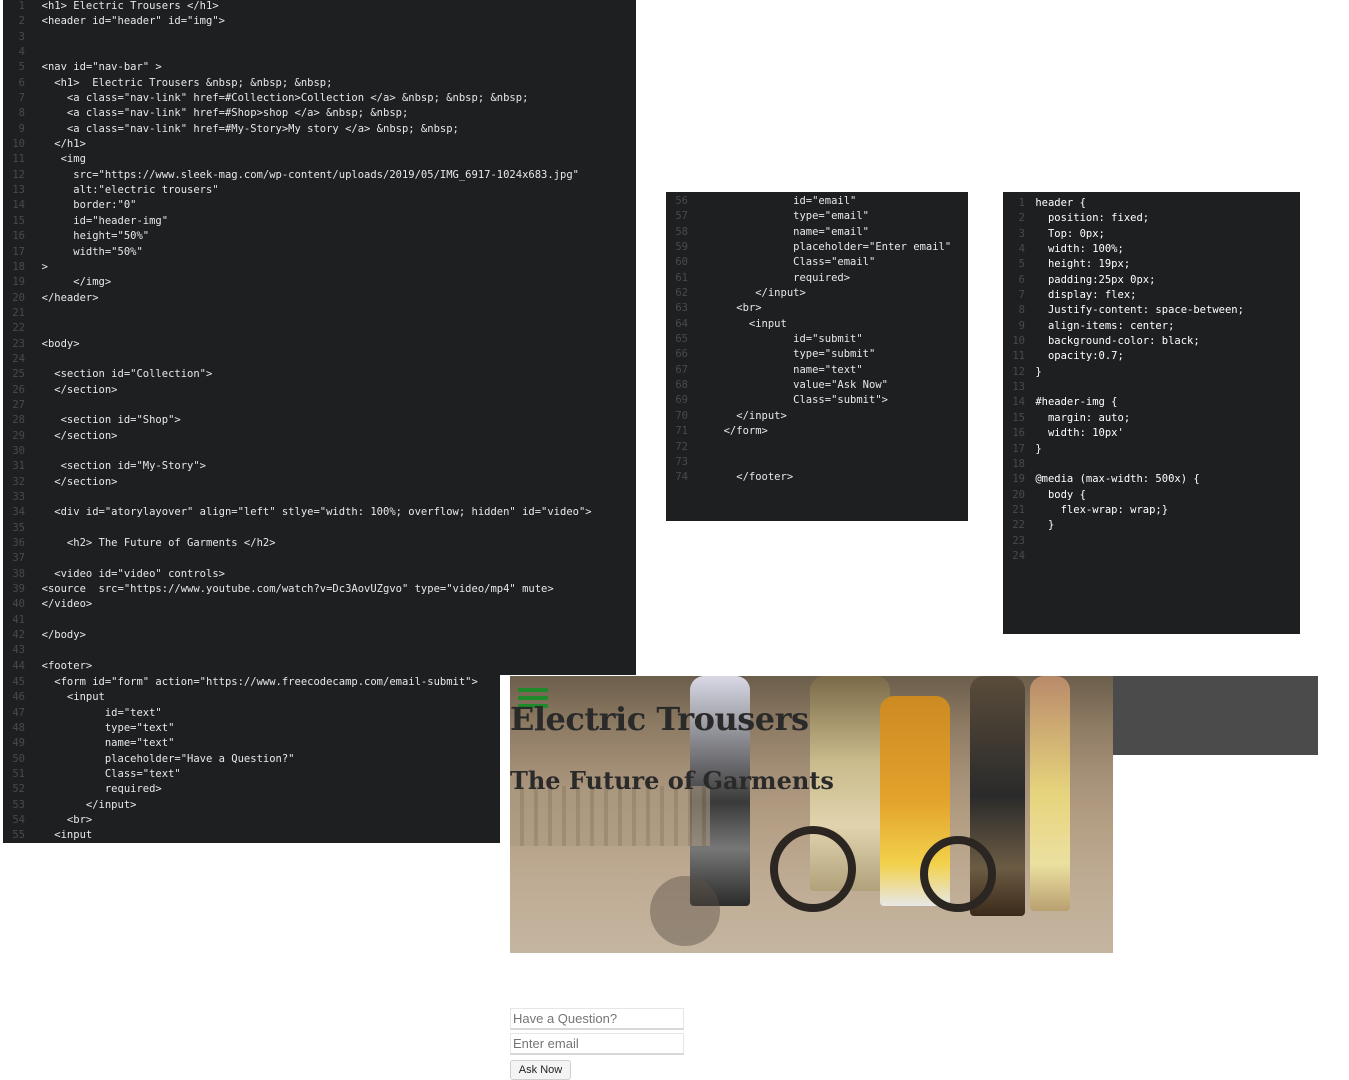 Image resolution: width=1349 pixels, height=1080 pixels. What do you see at coordinates (597, 1019) in the screenshot?
I see `question-input` at bounding box center [597, 1019].